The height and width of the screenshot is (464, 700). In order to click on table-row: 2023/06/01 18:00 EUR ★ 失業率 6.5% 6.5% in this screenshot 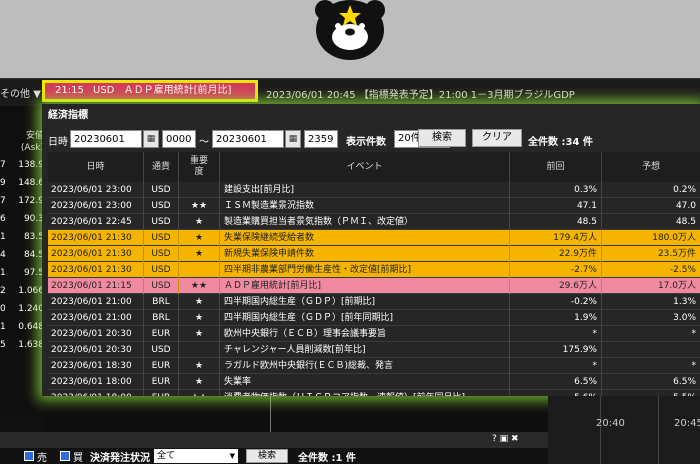, I will do `click(374, 382)`.